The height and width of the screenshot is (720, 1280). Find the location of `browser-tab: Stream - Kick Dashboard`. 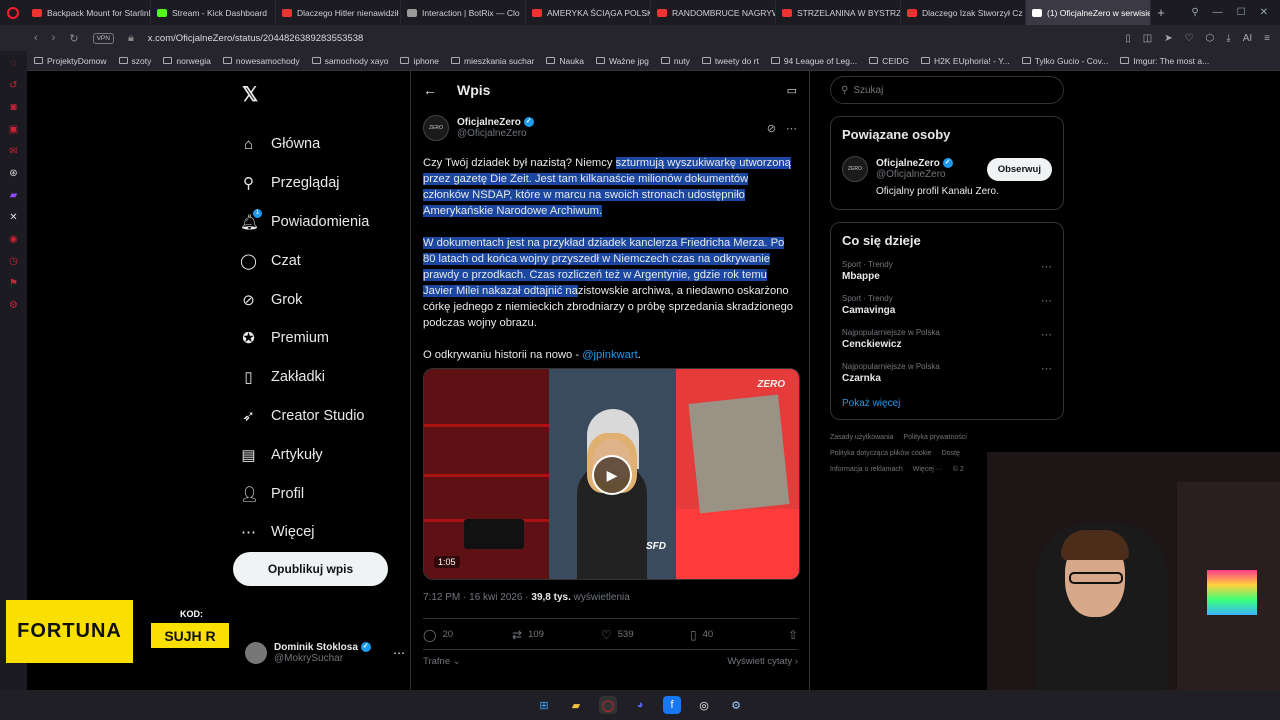

browser-tab: Stream - Kick Dashboard is located at coordinates (213, 12).